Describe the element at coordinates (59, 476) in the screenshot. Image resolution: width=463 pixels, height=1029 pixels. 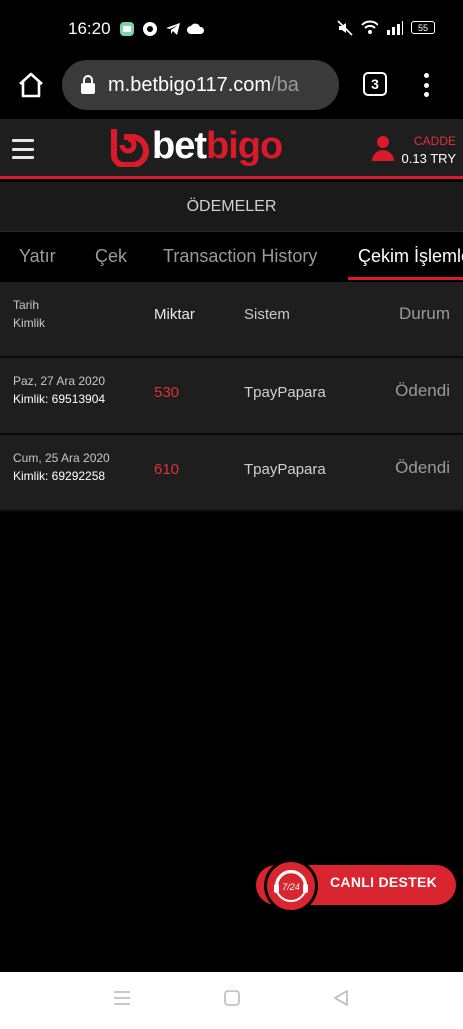
I see `row-id: Kimlik: 69292258` at that location.